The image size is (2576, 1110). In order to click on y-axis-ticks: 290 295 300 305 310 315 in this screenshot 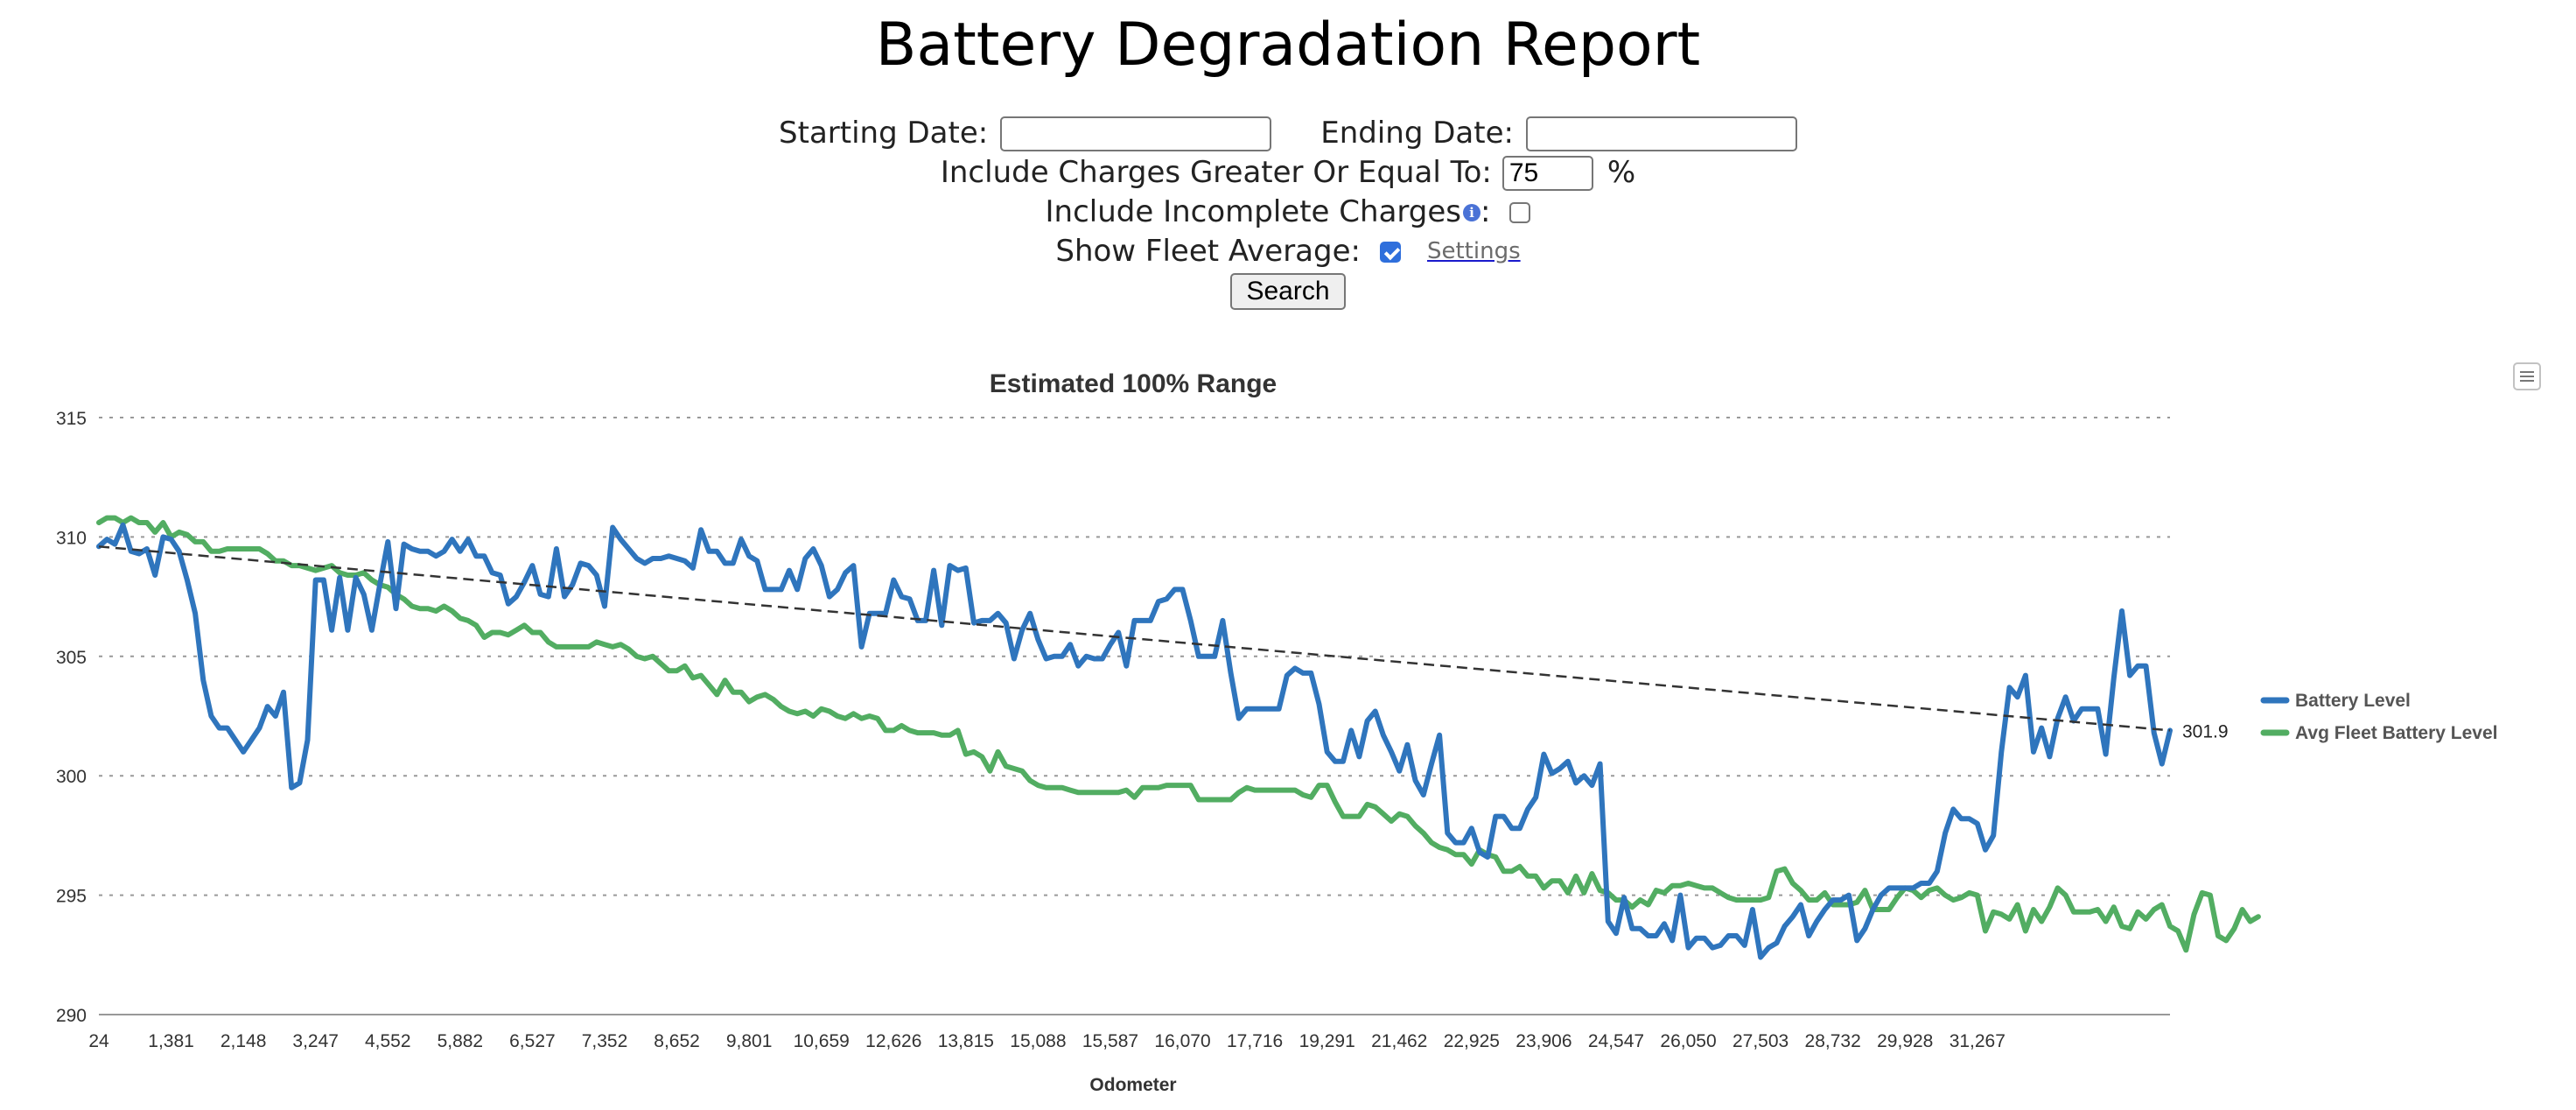, I will do `click(71, 717)`.